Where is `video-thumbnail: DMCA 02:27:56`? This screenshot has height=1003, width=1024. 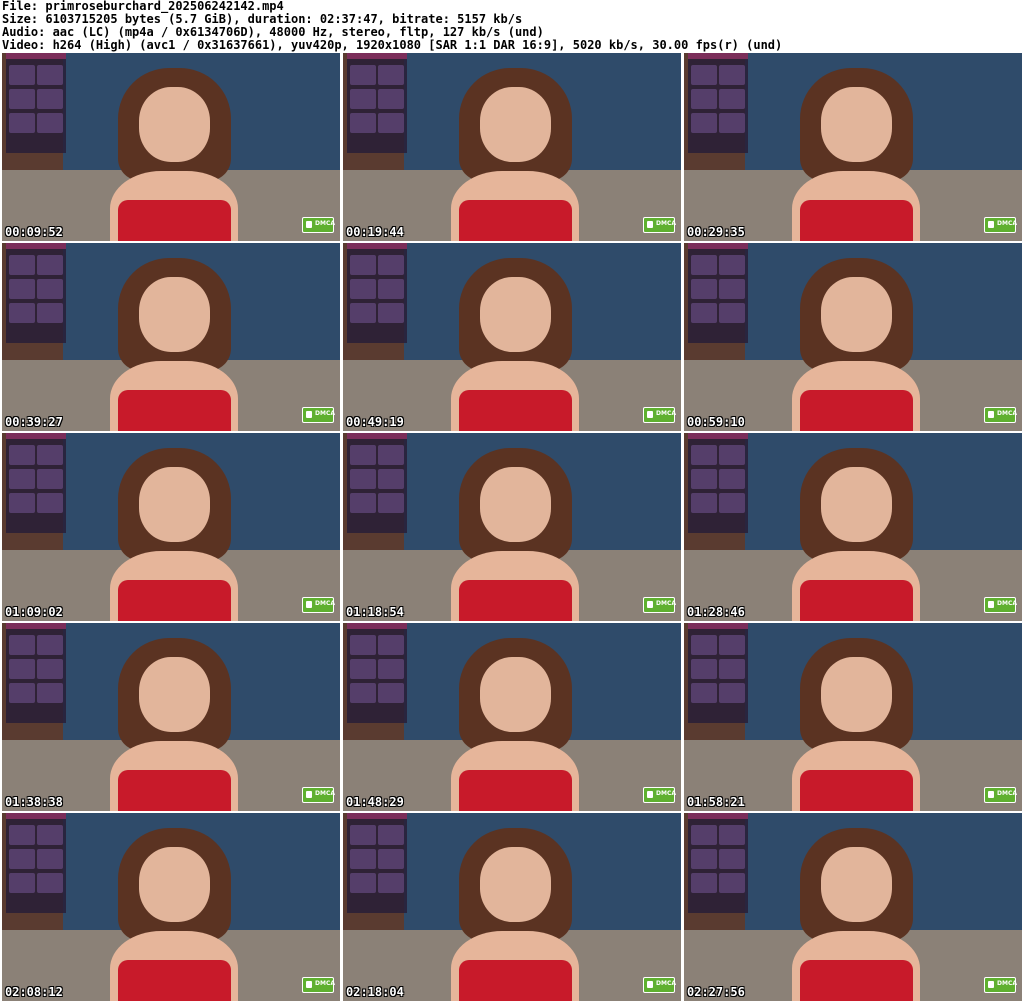 video-thumbnail: DMCA 02:27:56 is located at coordinates (853, 907).